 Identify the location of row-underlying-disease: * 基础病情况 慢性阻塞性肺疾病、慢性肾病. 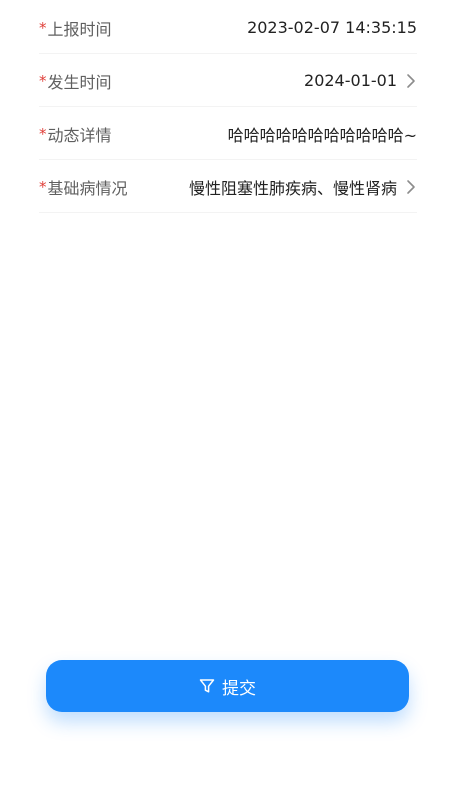
(228, 187).